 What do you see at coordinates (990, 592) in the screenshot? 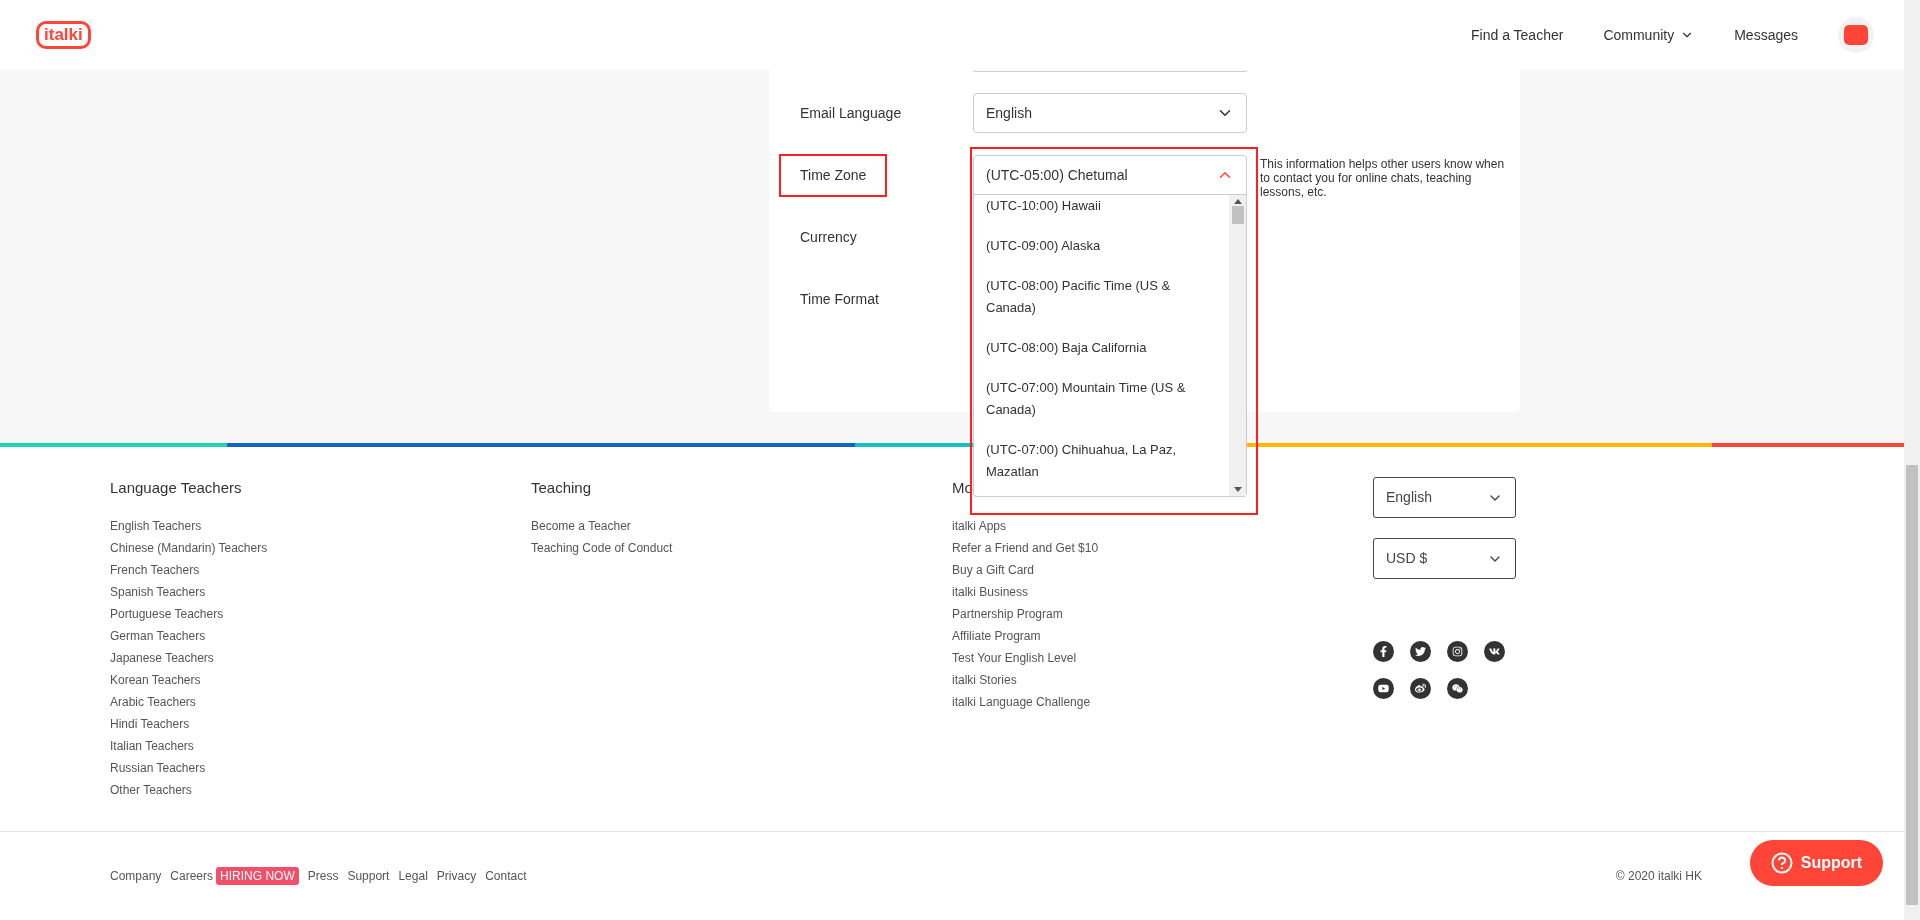
I see `footer-link: italki Business` at bounding box center [990, 592].